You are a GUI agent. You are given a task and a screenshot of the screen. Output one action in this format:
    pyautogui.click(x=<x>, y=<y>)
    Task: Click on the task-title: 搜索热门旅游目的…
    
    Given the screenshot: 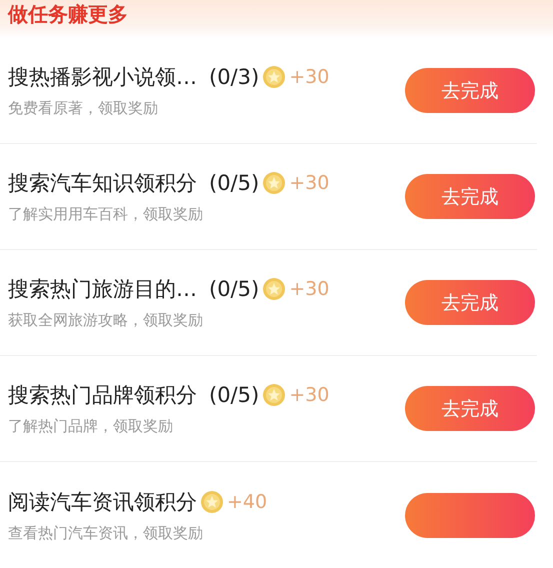 What is the action you would take?
    pyautogui.click(x=102, y=289)
    